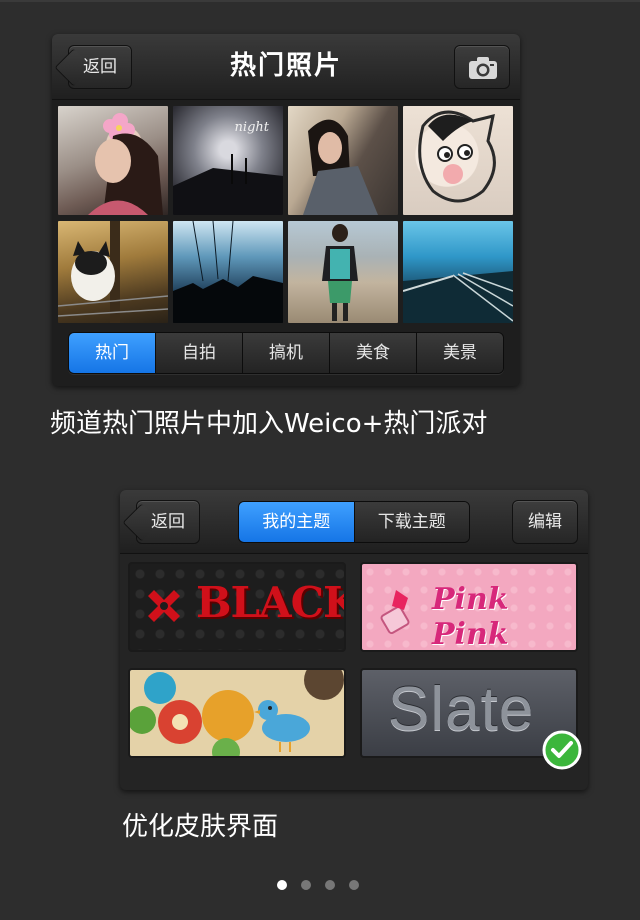 Image resolution: width=640 pixels, height=920 pixels. What do you see at coordinates (199, 353) in the screenshot?
I see `tab-selfie: 自拍` at bounding box center [199, 353].